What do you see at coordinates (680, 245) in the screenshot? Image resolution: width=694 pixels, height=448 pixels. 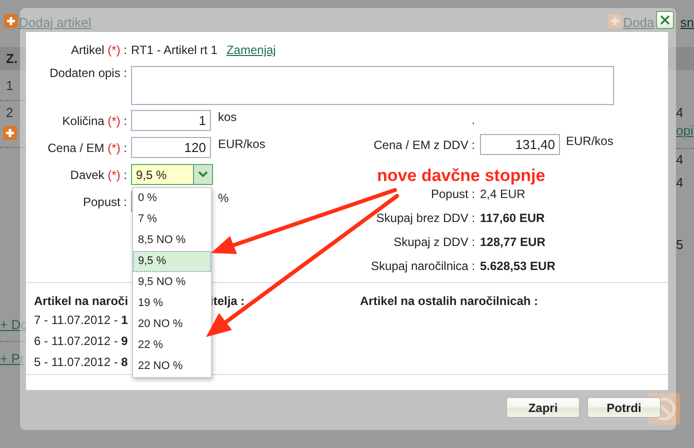 I see `cell-text: 5` at bounding box center [680, 245].